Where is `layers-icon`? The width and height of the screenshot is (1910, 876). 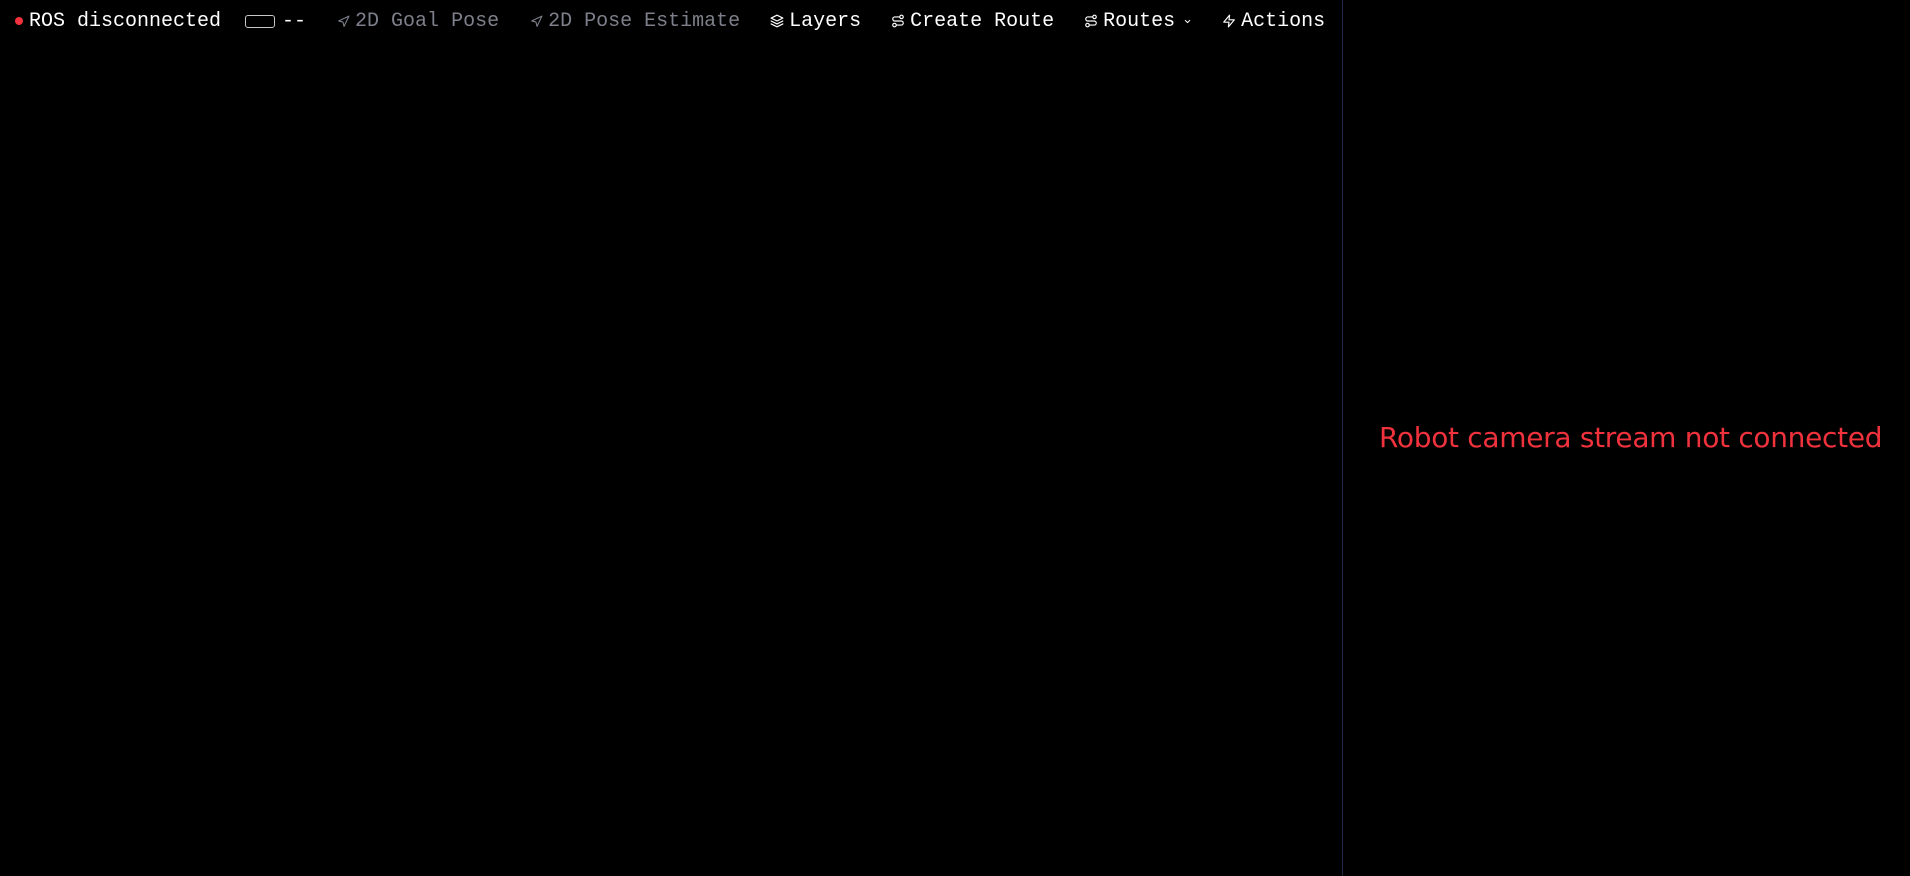 layers-icon is located at coordinates (777, 21).